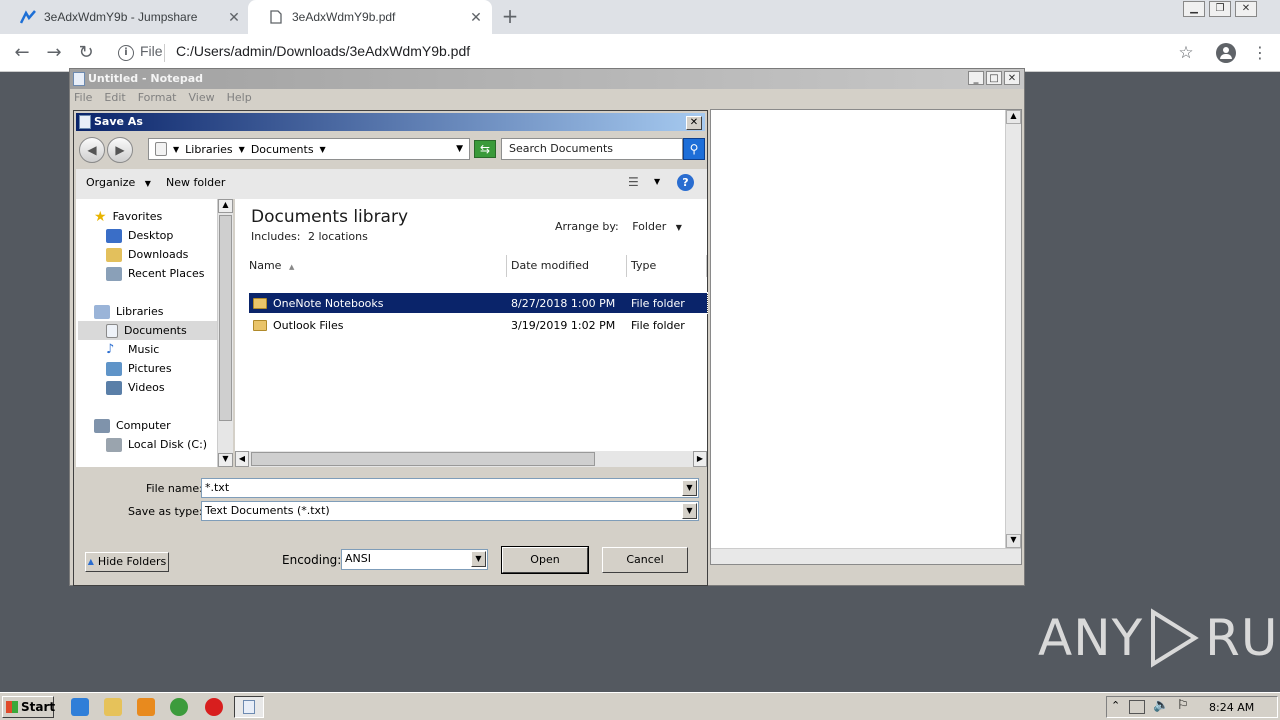 The width and height of the screenshot is (1280, 720). Describe the element at coordinates (239, 99) in the screenshot. I see `menu-help: Help` at that location.